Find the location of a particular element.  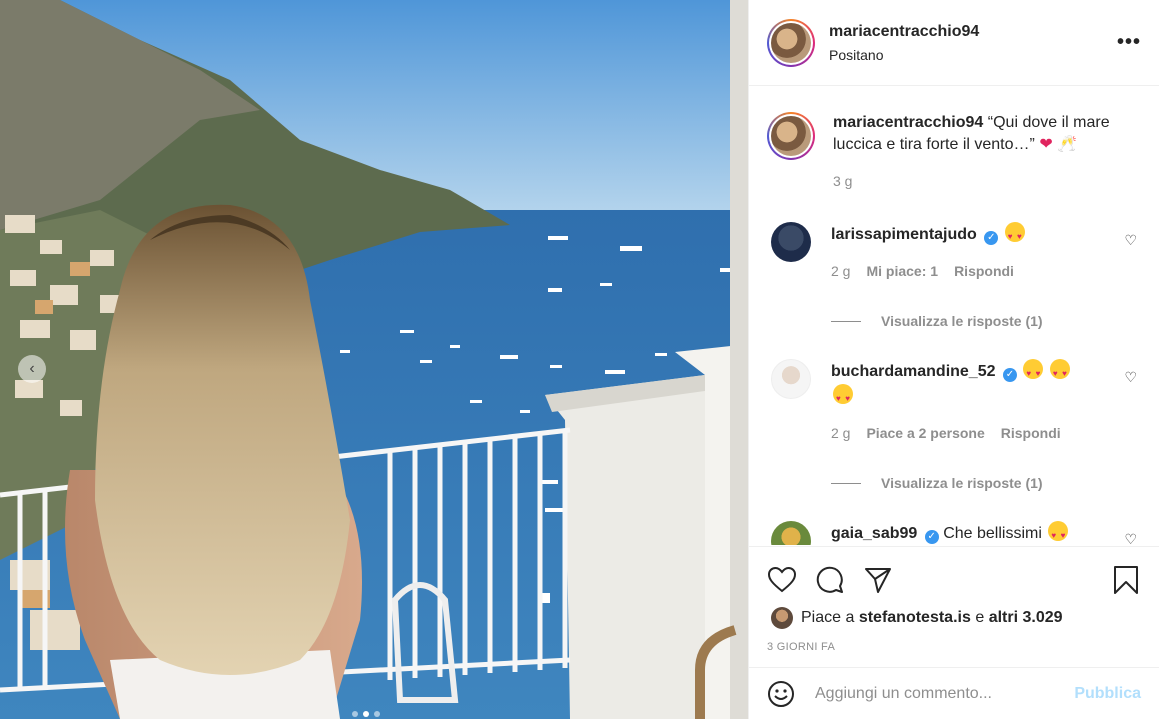

liker-avatar is located at coordinates (782, 618).